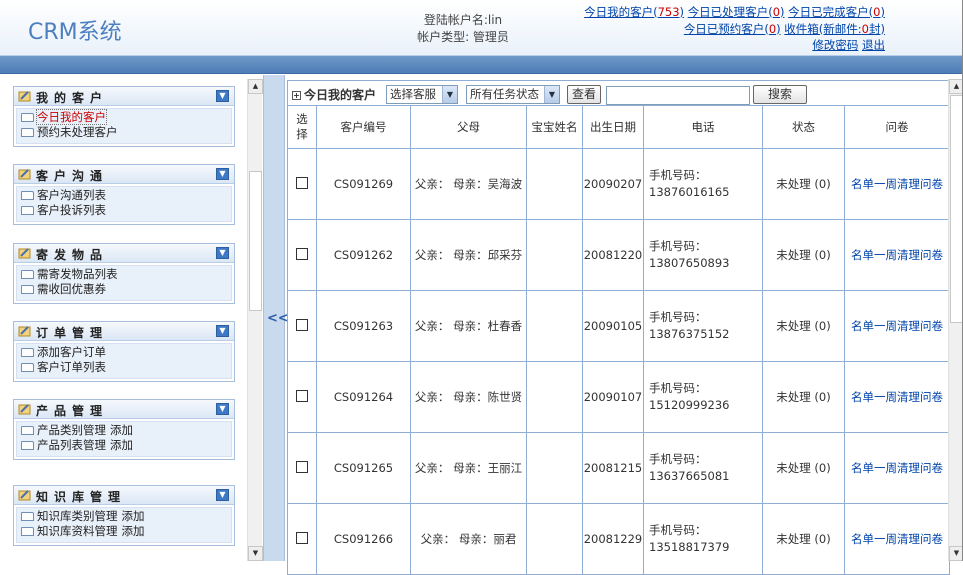 Image resolution: width=963 pixels, height=575 pixels. Describe the element at coordinates (124, 174) in the screenshot. I see `panel-header: 客户沟通 ▼` at that location.